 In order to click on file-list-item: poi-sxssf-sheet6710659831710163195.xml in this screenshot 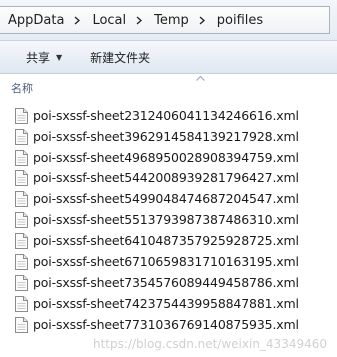, I will do `click(168, 261)`.